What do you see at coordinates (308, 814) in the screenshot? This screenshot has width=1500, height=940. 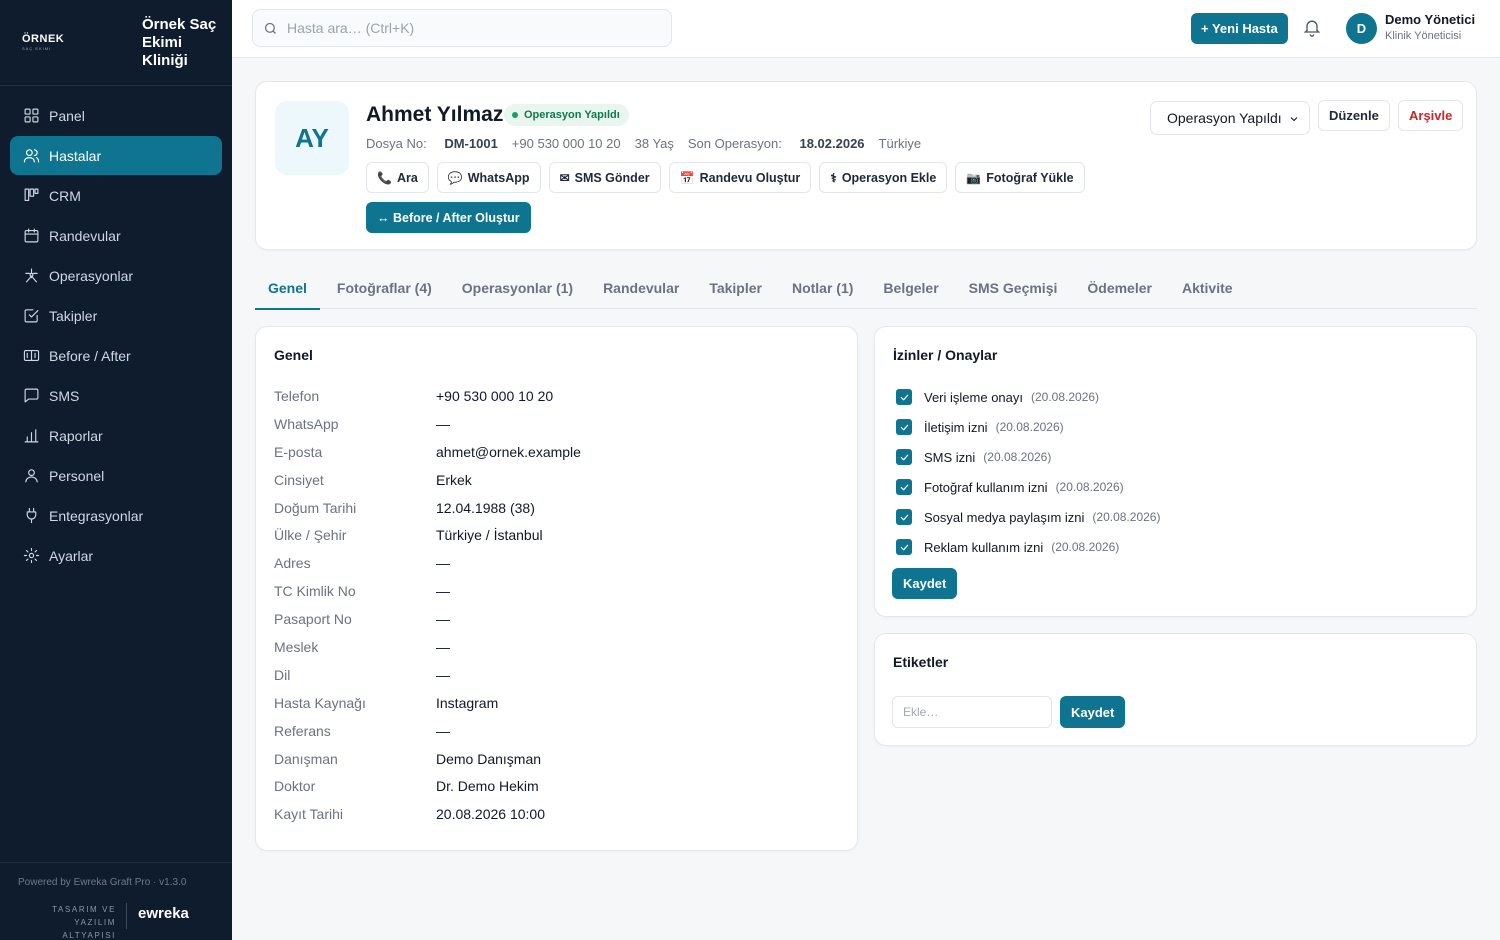 I see `info-key: Kayıt Tarihi` at bounding box center [308, 814].